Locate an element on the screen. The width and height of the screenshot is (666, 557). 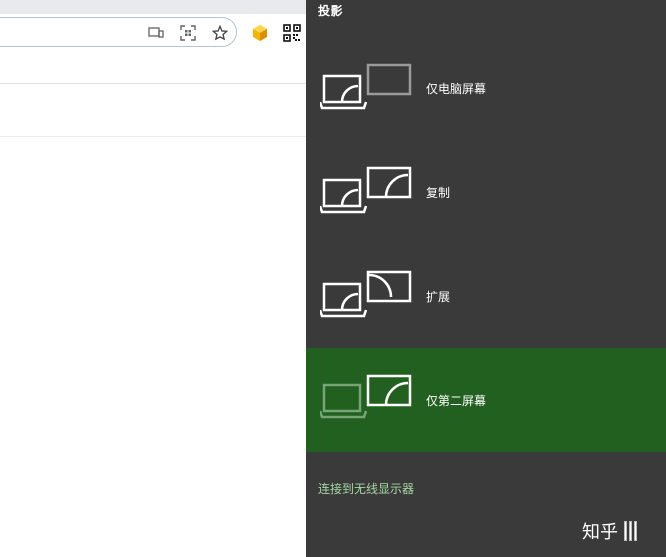
tab-strip is located at coordinates (153, 7).